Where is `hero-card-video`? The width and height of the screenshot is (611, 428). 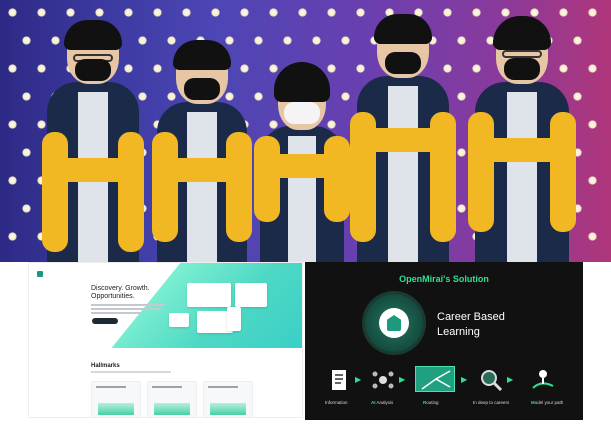
hero-card-video is located at coordinates (251, 295).